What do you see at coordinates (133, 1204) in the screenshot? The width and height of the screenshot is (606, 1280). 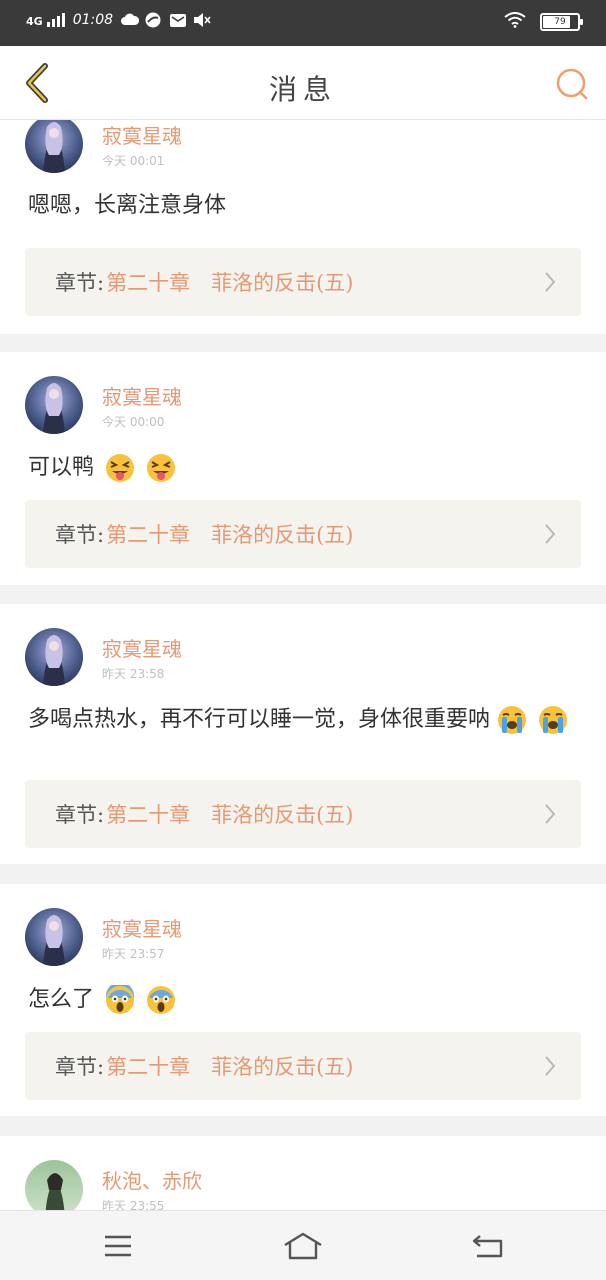 I see `message-time: 昨天 23:55` at bounding box center [133, 1204].